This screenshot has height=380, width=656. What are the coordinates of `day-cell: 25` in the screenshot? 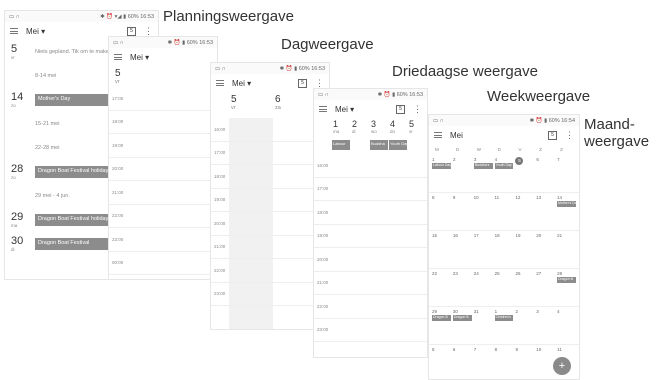 It's located at (504, 287).